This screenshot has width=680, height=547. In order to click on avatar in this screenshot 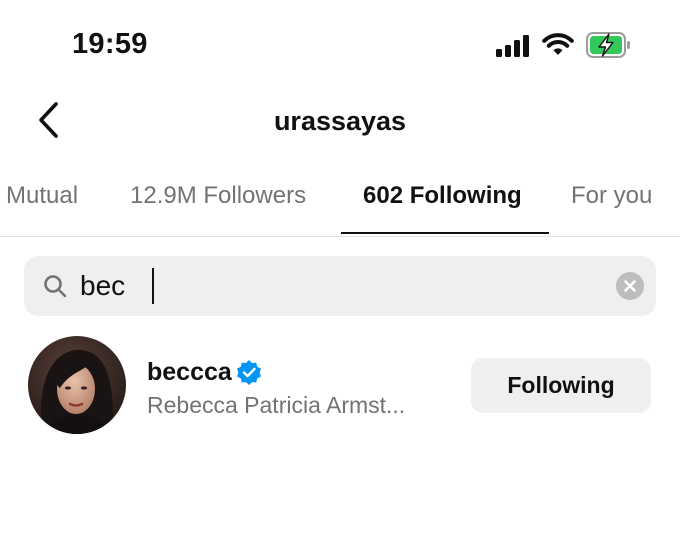, I will do `click(77, 385)`.